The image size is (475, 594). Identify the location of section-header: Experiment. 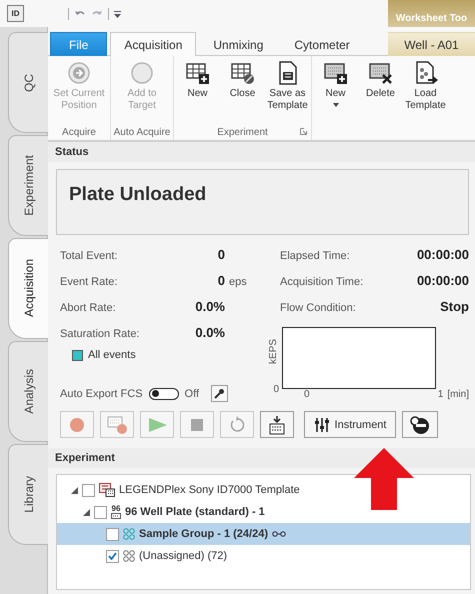
(261, 458).